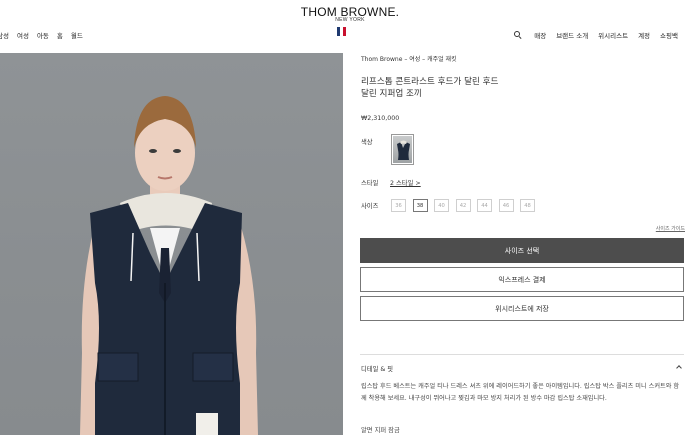 The image size is (700, 435). What do you see at coordinates (644, 35) in the screenshot?
I see `nav-item-account: 계정` at bounding box center [644, 35].